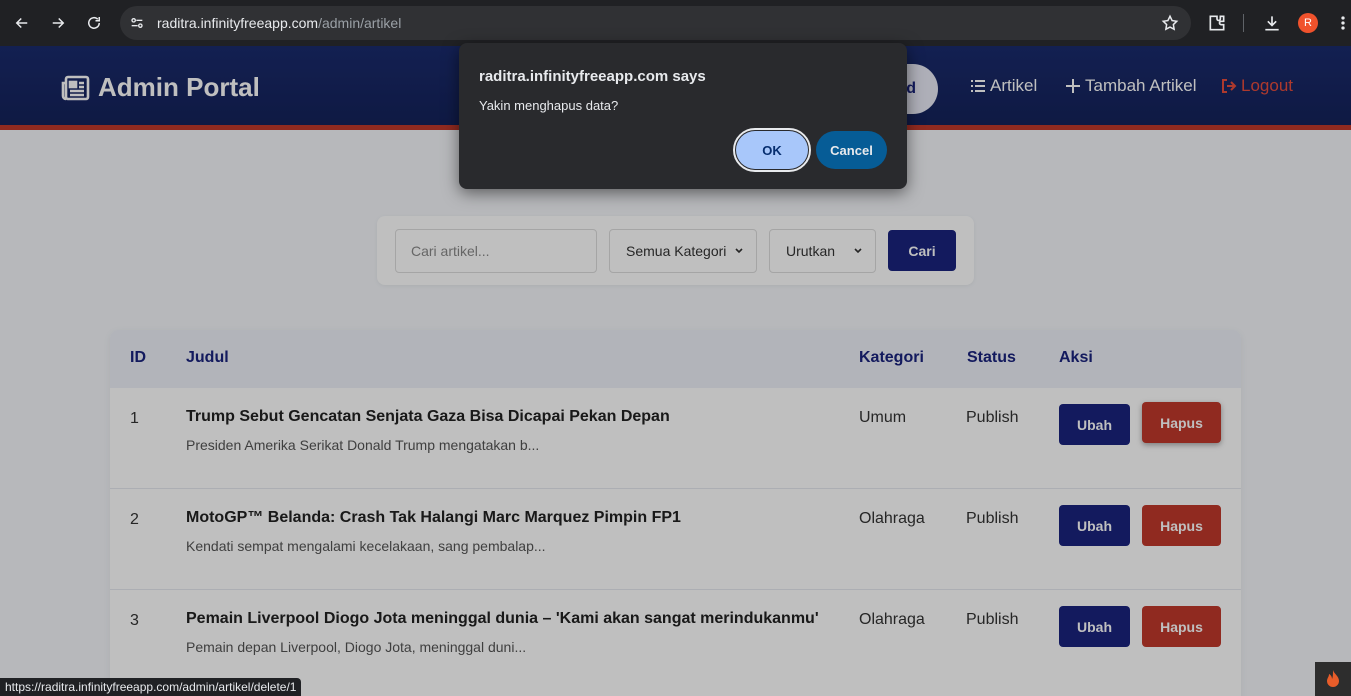  I want to click on bookmark-star-icon, so click(1170, 23).